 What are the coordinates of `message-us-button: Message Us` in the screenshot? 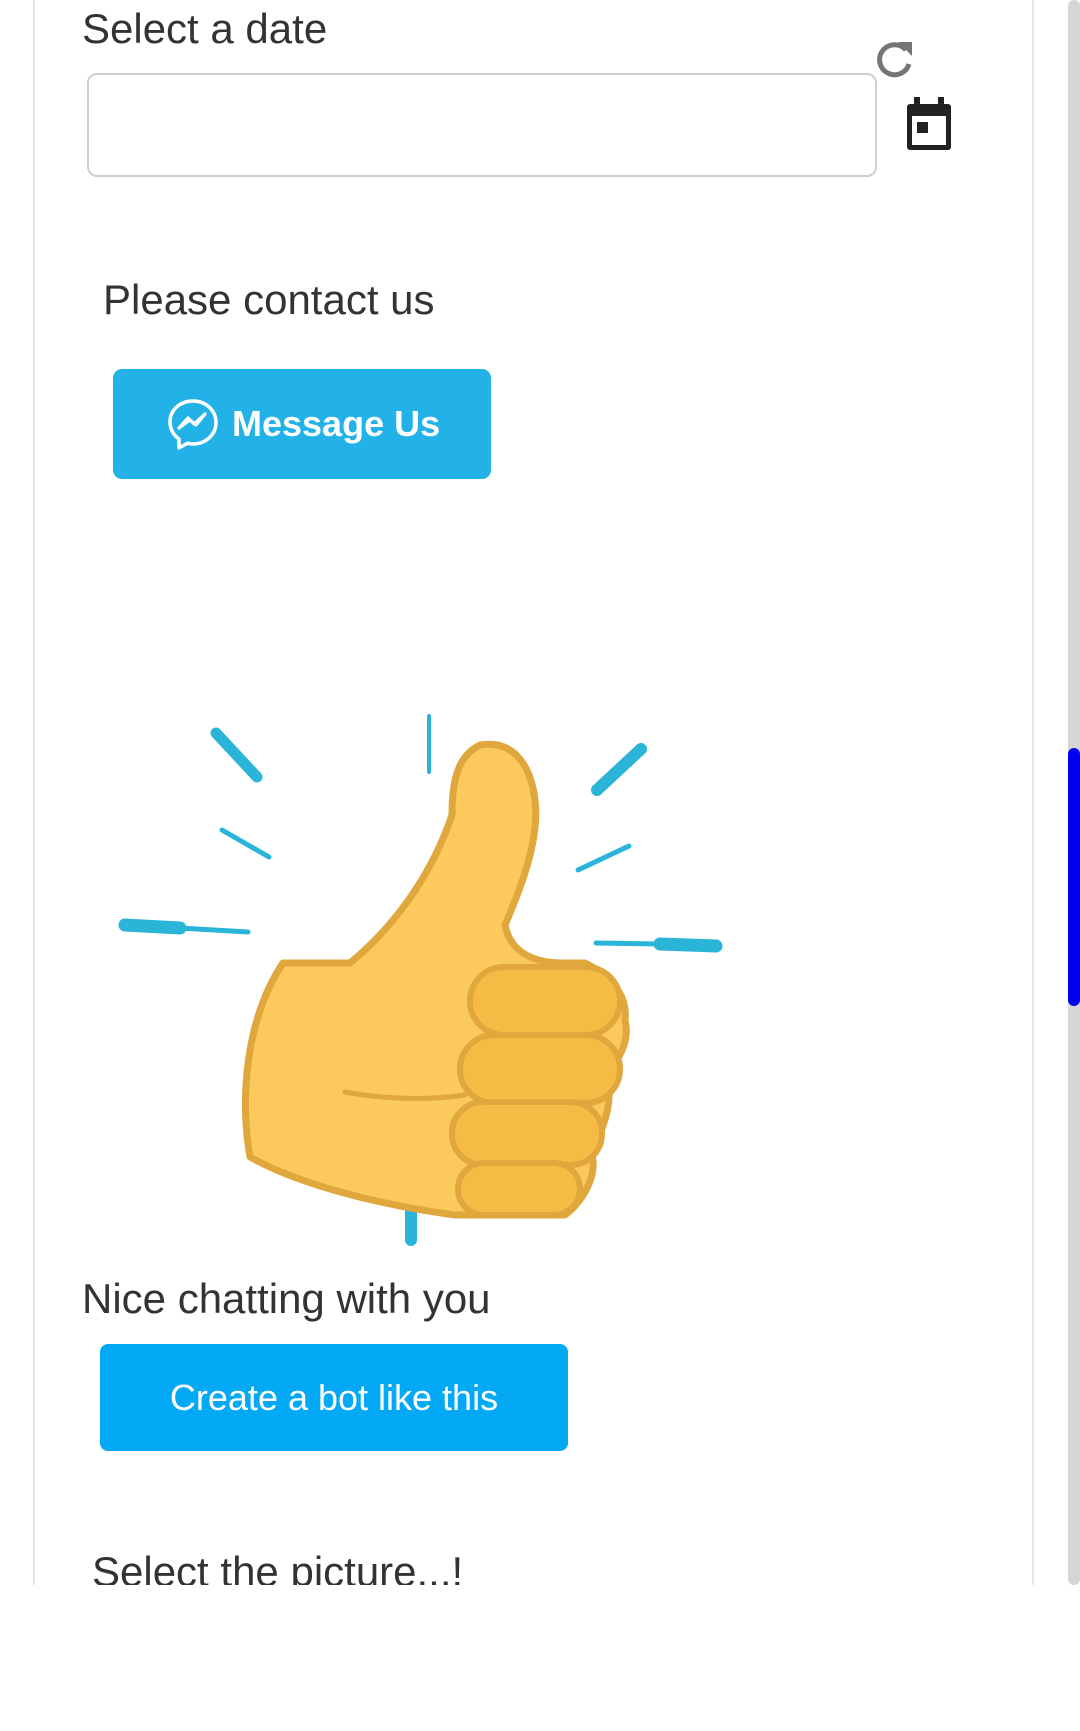 It's located at (302, 424).